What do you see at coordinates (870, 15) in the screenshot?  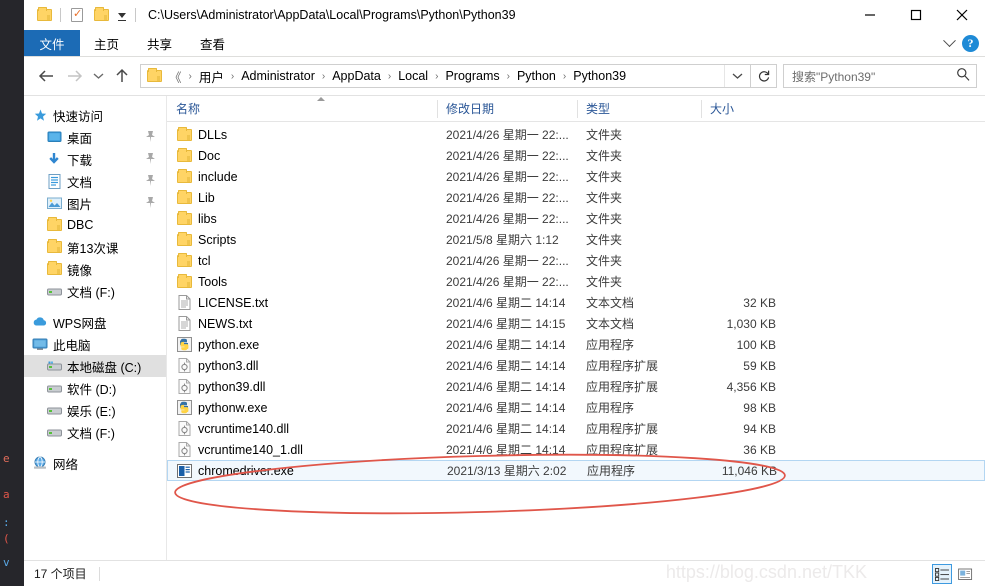 I see `minimize-button` at bounding box center [870, 15].